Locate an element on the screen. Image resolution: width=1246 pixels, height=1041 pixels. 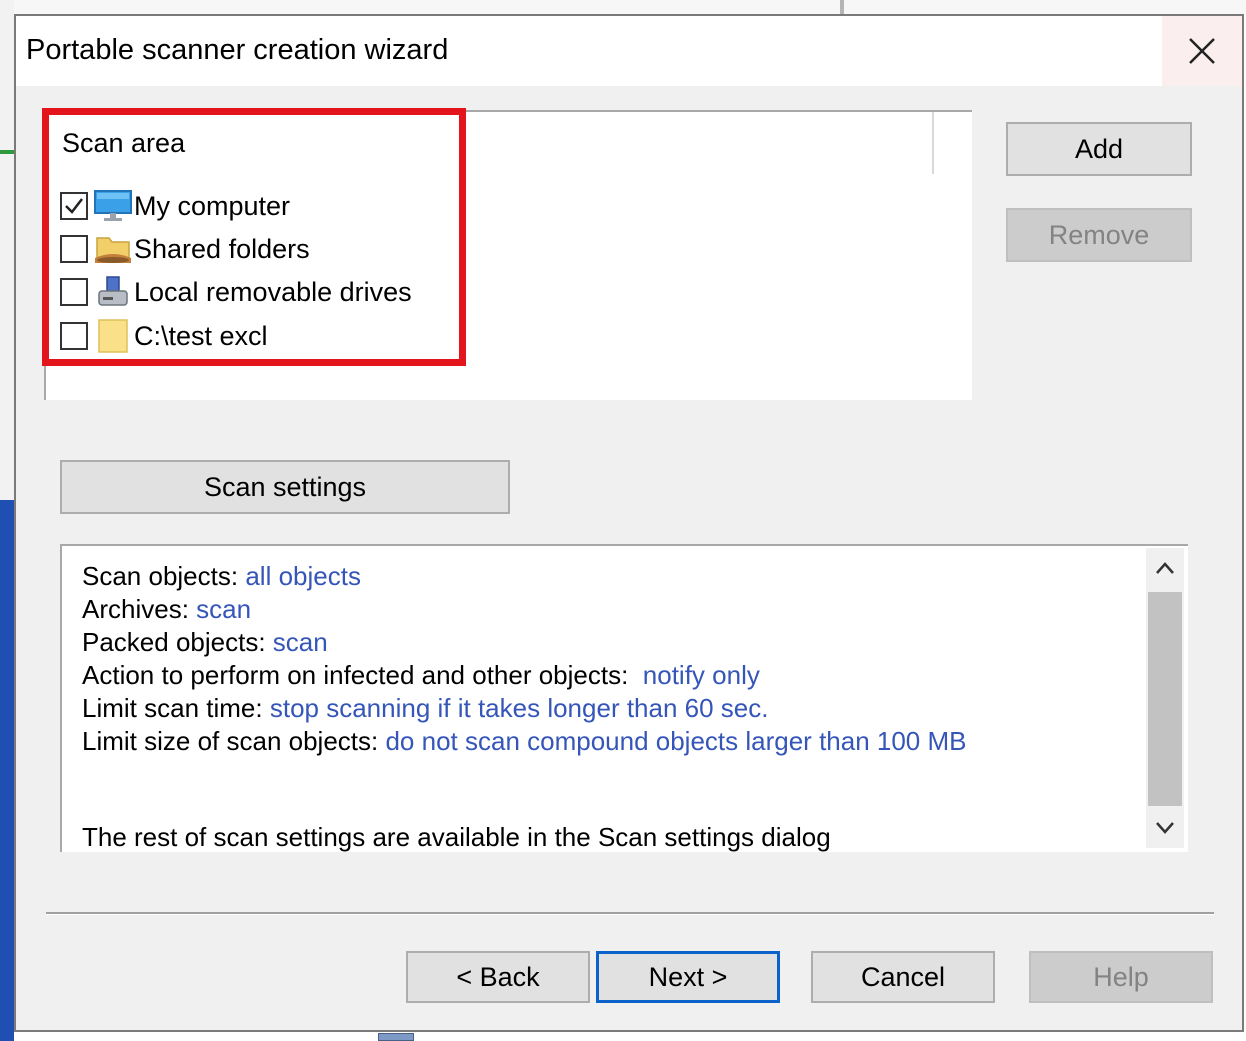
summary-key: Limit scan time: is located at coordinates (172, 708).